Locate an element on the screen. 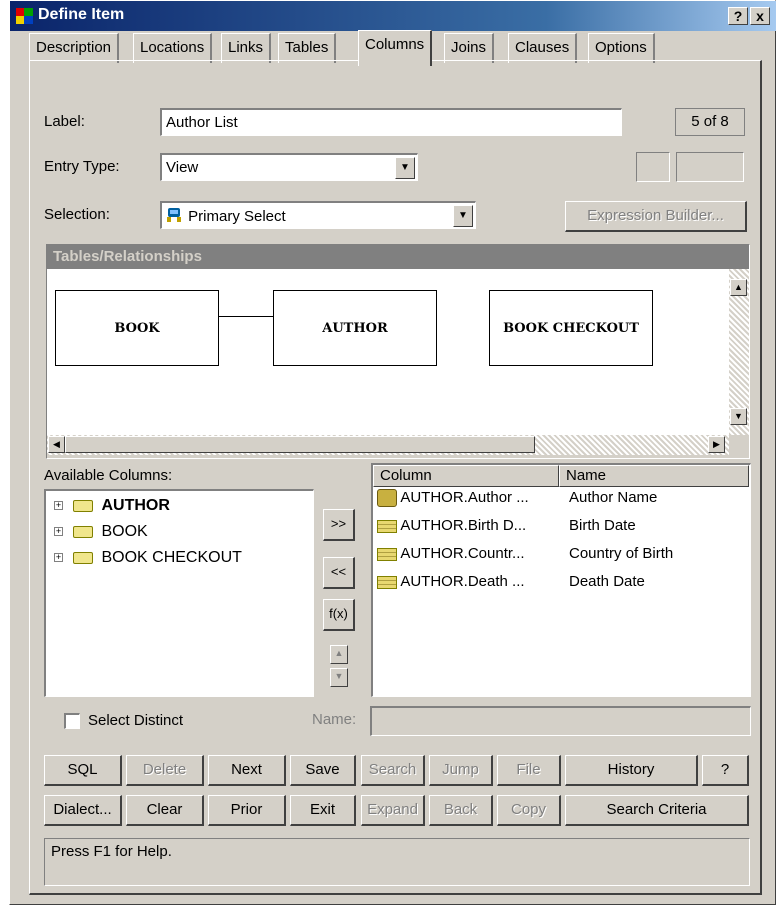  remove-column-button: << is located at coordinates (339, 573).